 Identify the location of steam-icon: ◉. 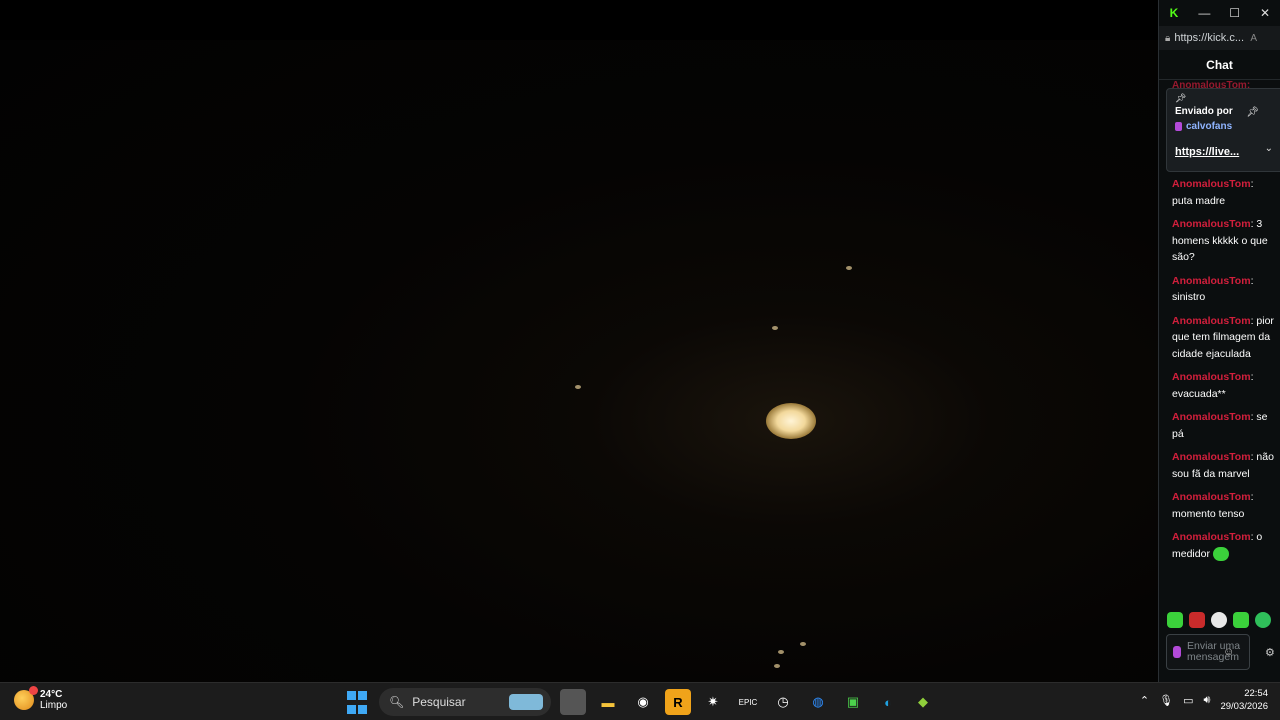
(643, 702).